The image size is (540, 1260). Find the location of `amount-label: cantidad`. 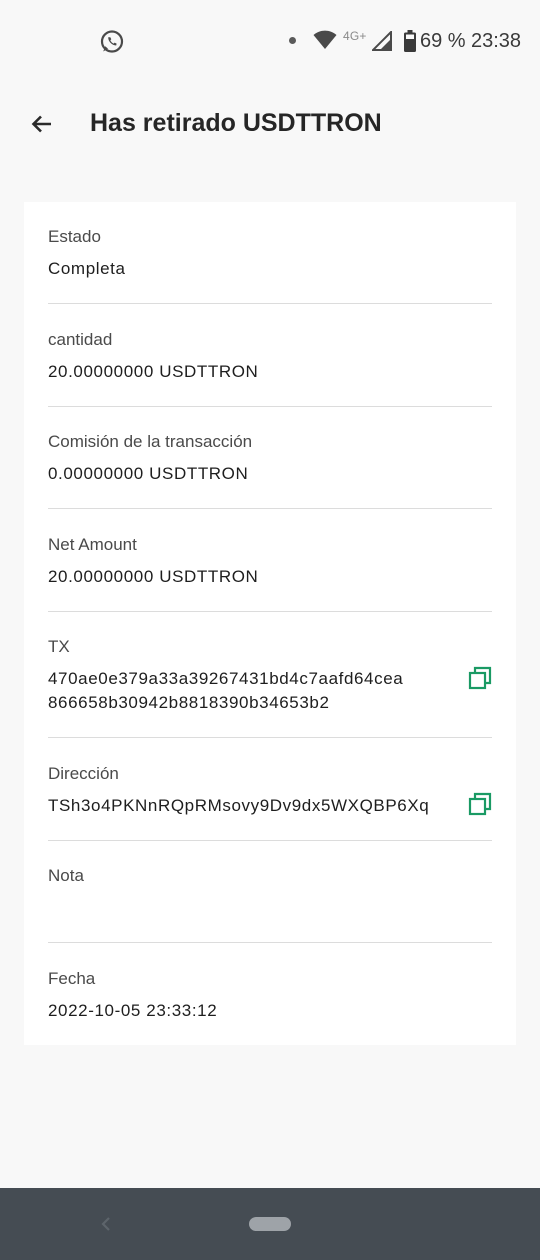

amount-label: cantidad is located at coordinates (80, 339).